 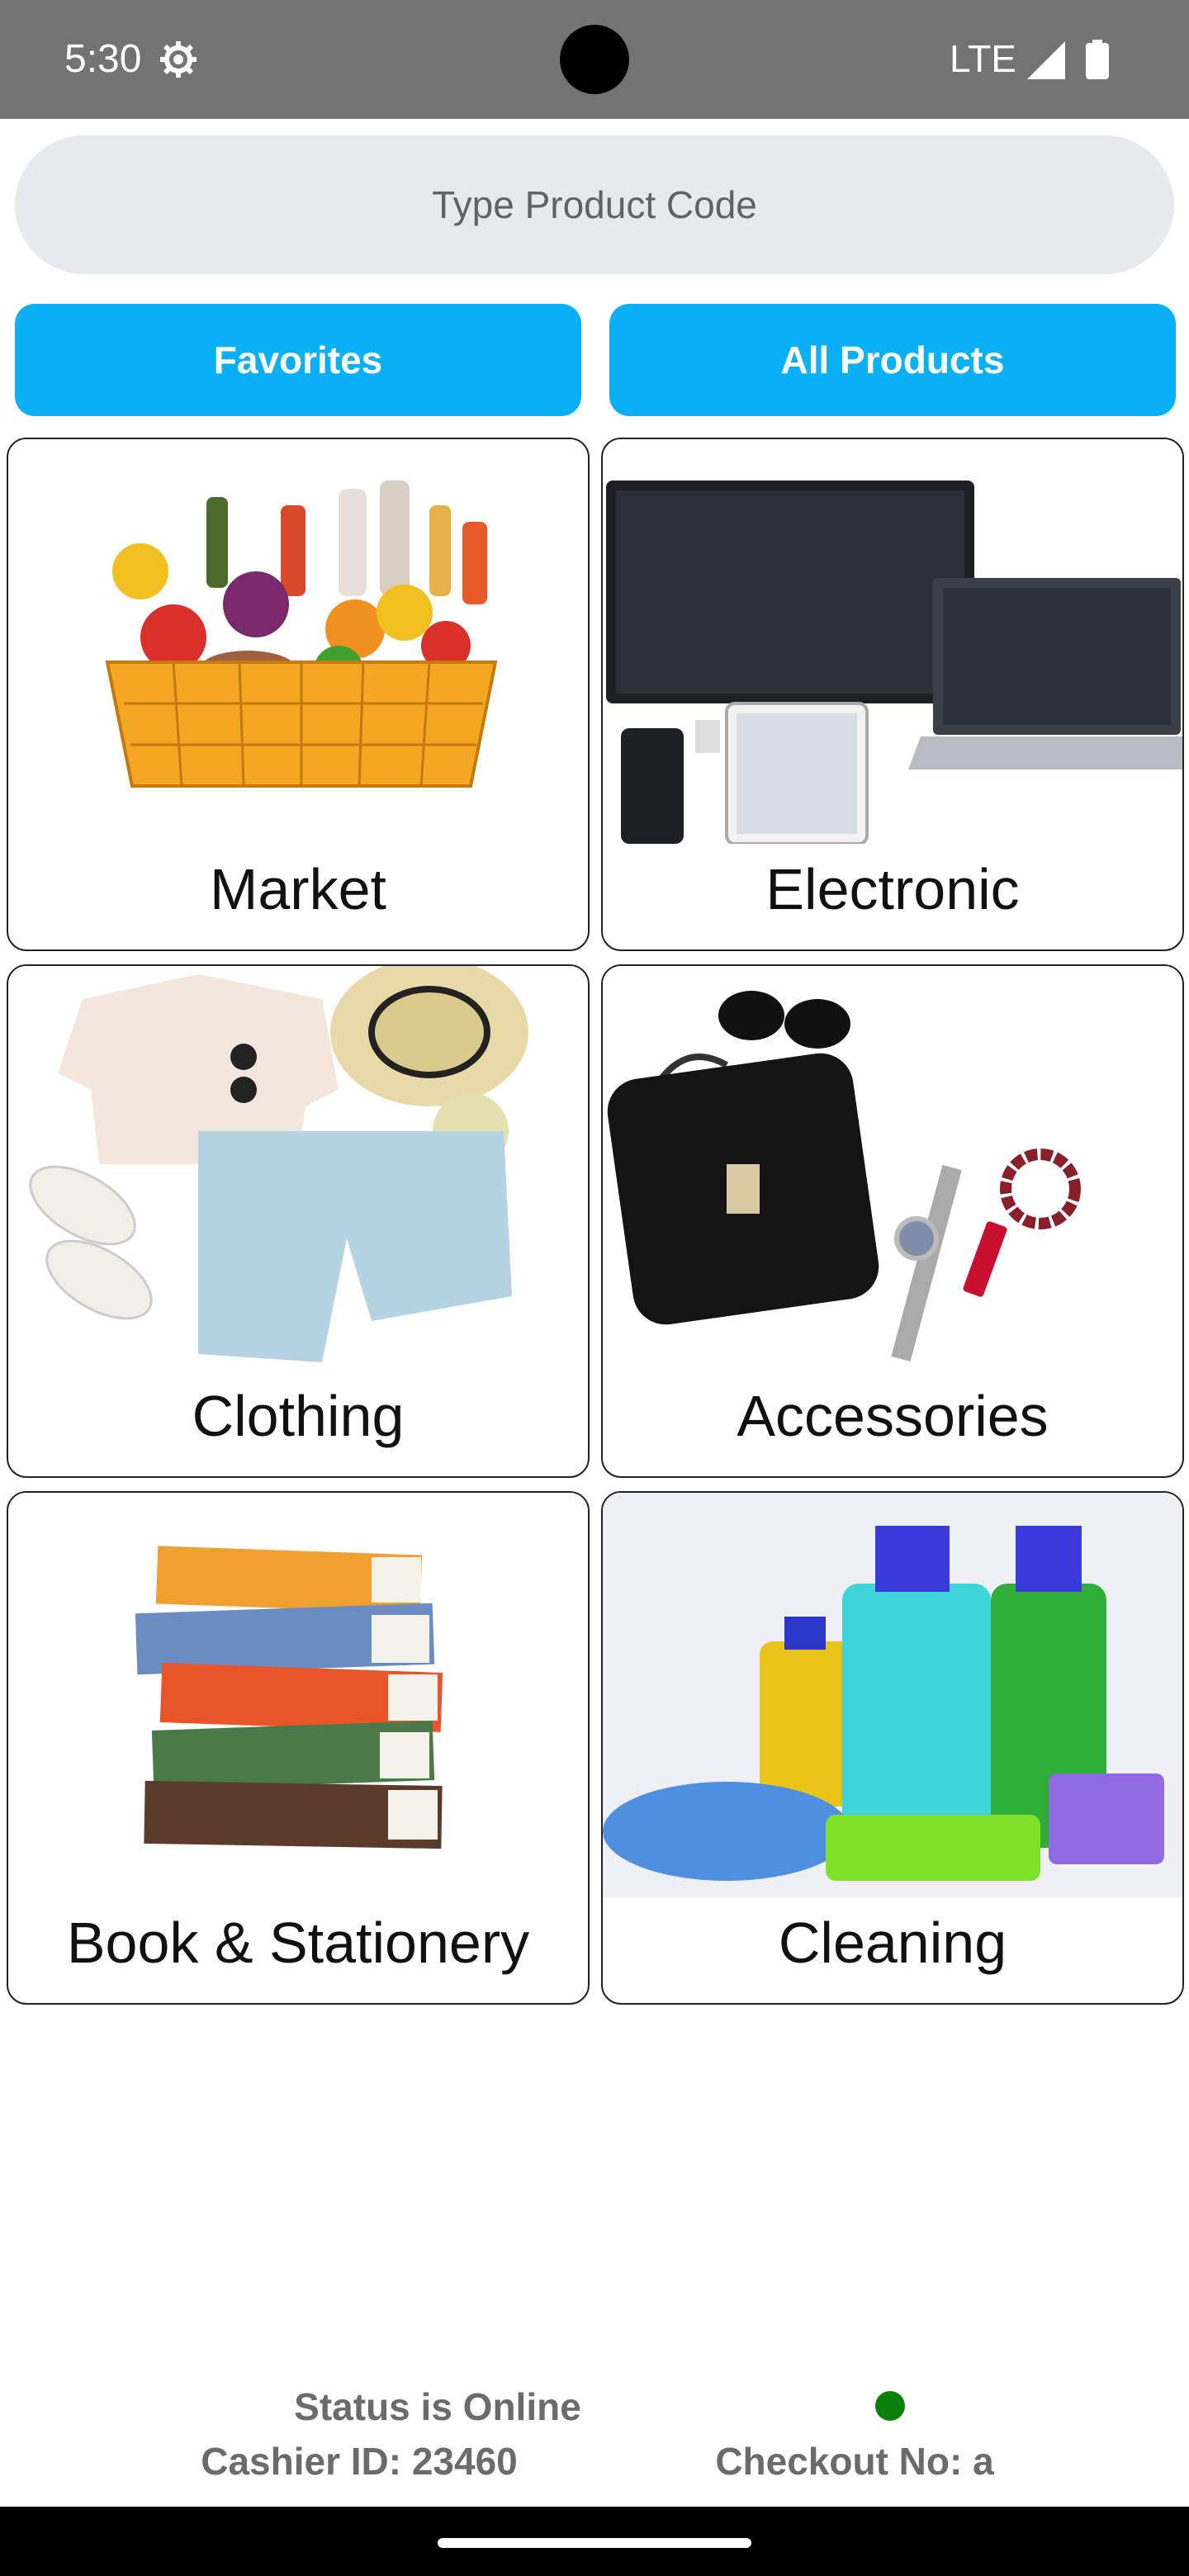 I want to click on category-card-market: Market, so click(x=298, y=694).